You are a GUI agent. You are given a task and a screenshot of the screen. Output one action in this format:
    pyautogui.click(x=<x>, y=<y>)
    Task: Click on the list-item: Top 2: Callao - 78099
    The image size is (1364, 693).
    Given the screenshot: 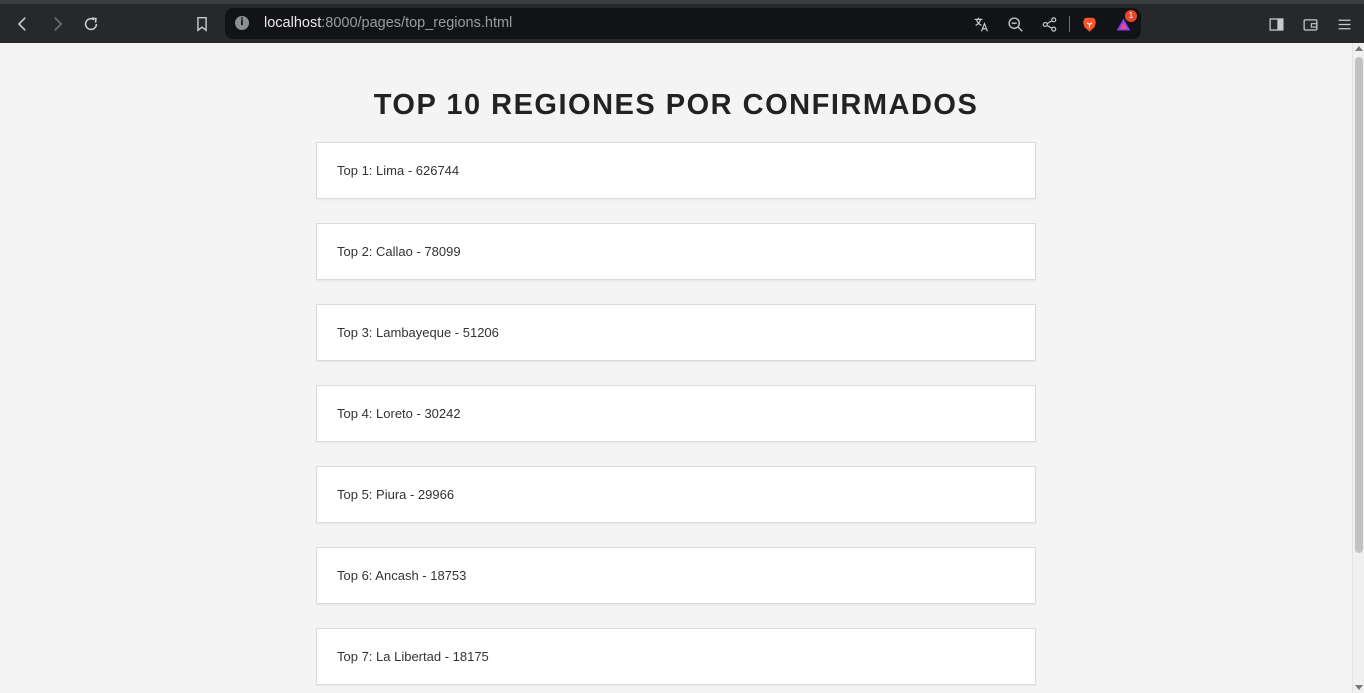 What is the action you would take?
    pyautogui.click(x=676, y=251)
    